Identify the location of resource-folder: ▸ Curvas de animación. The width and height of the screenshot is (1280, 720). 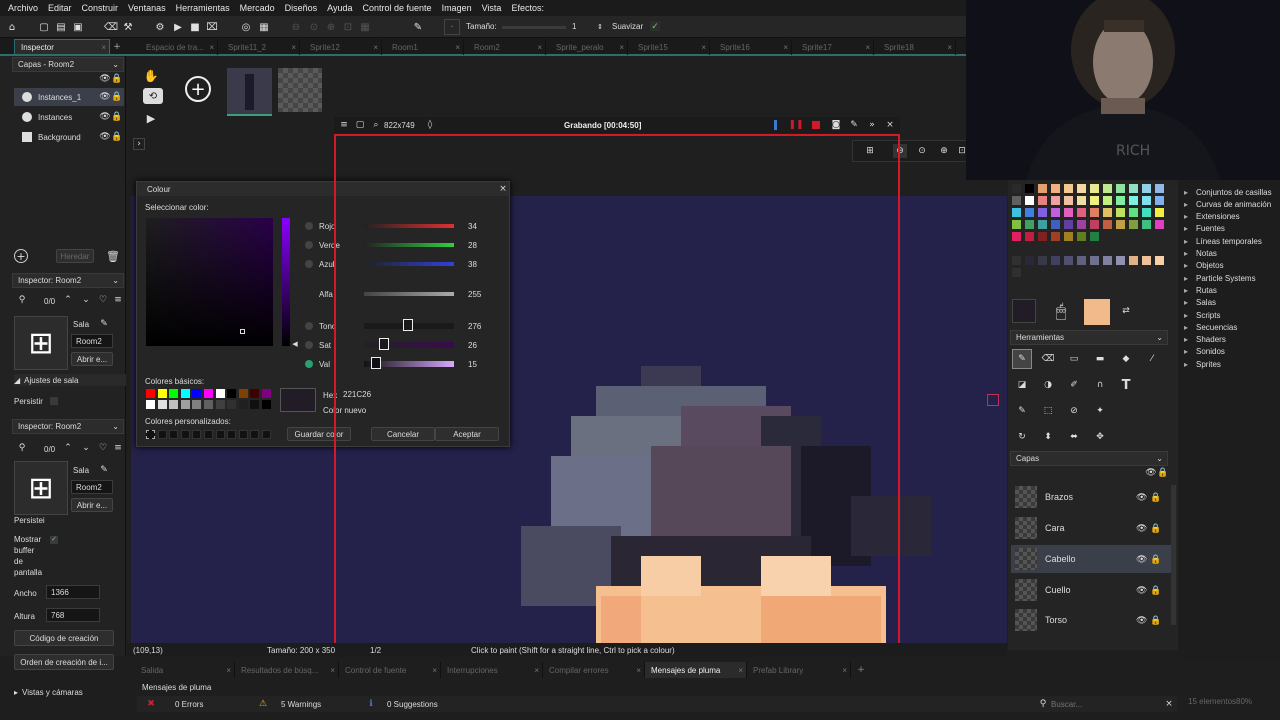
(1227, 204).